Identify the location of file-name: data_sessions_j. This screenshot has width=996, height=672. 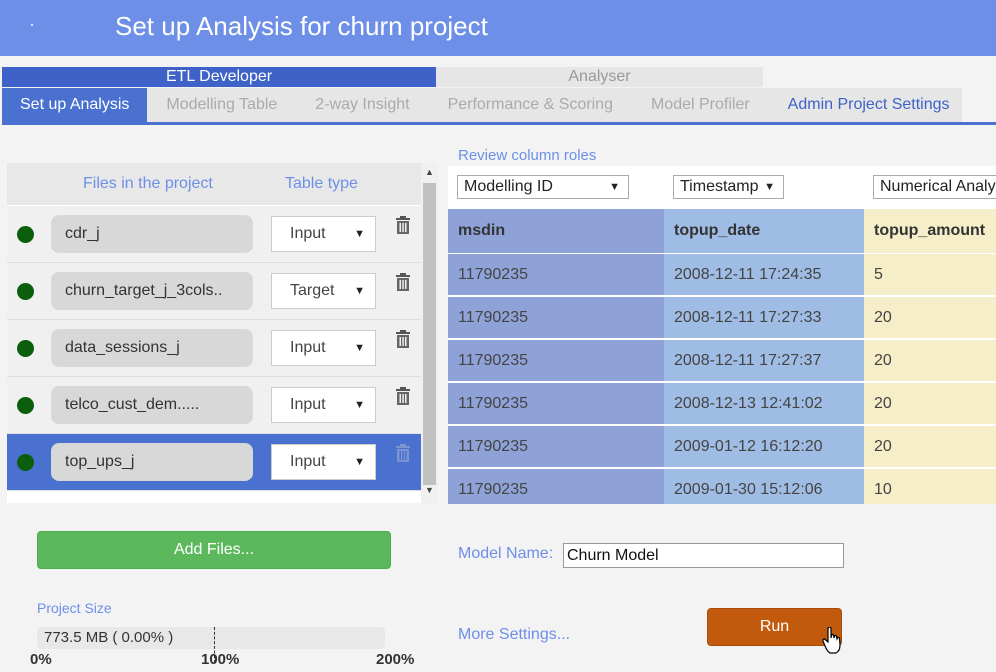
(152, 348).